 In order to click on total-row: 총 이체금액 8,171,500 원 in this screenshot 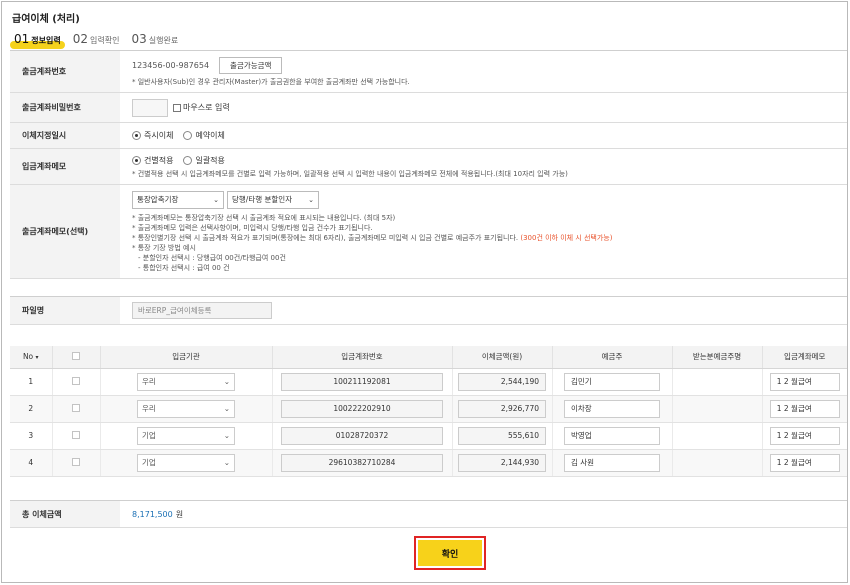, I will do `click(428, 514)`.